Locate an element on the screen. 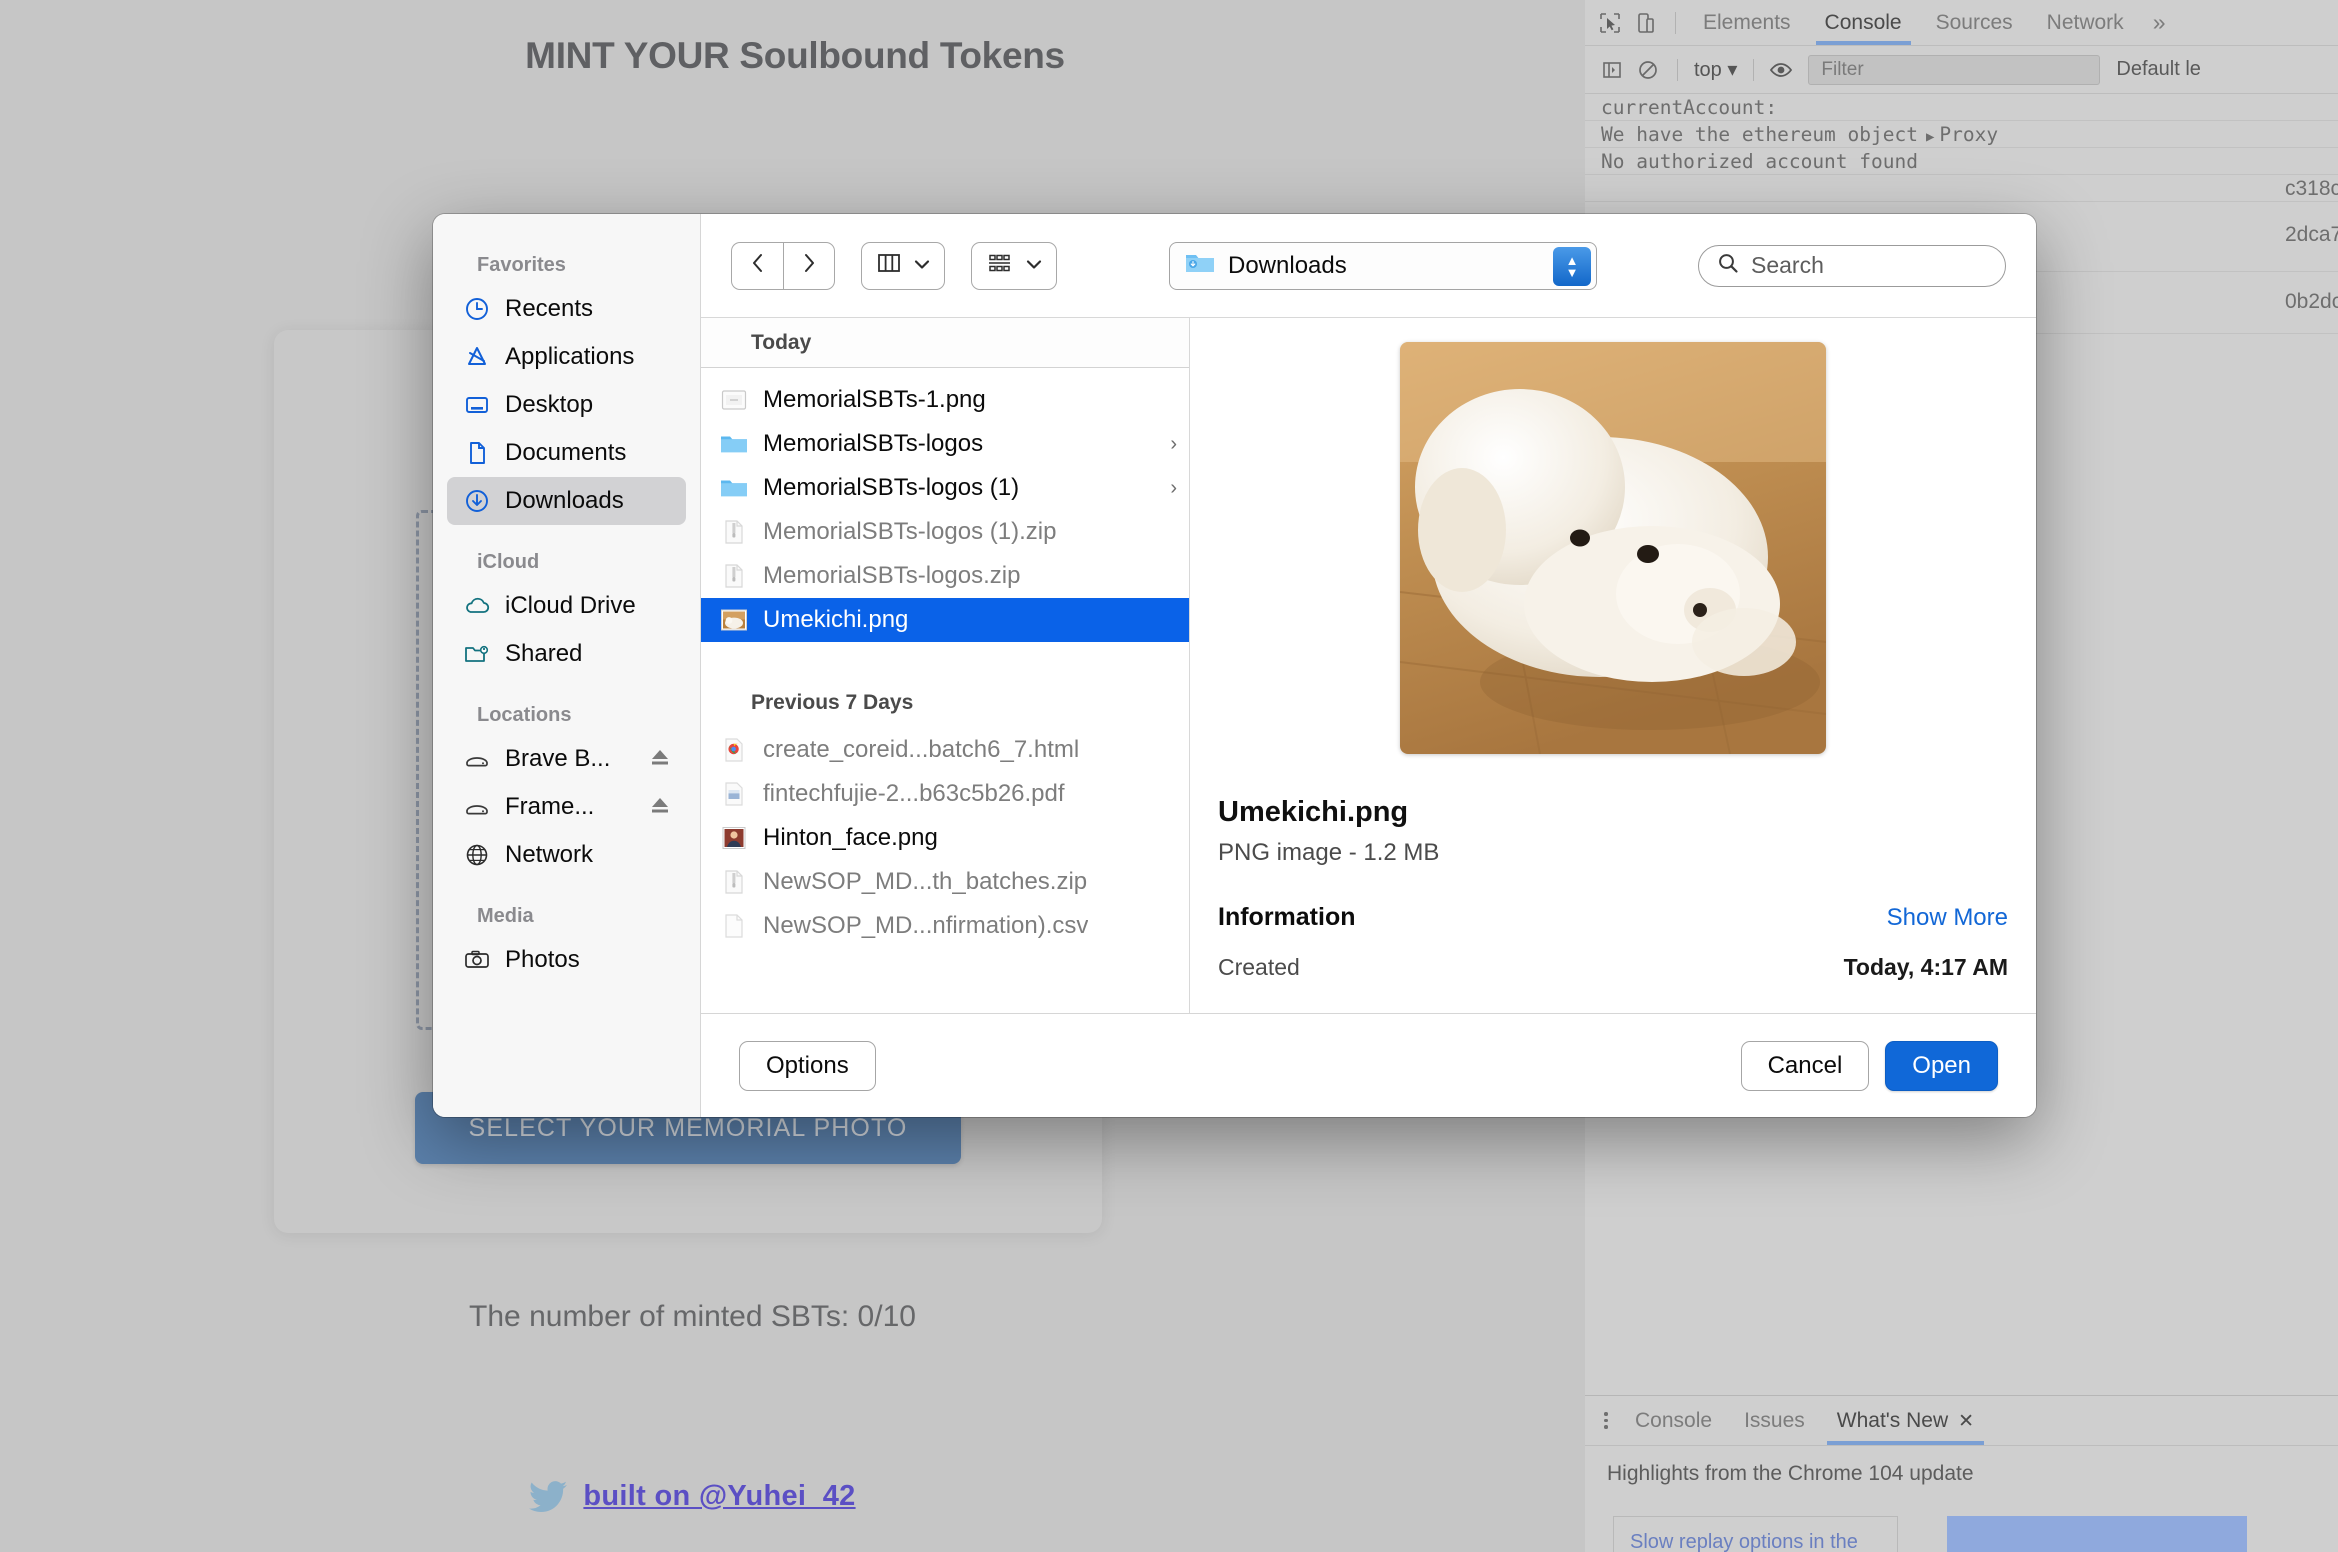 The height and width of the screenshot is (1552, 2338). file-name: MemorialSBTs-logos (1).zip is located at coordinates (910, 531).